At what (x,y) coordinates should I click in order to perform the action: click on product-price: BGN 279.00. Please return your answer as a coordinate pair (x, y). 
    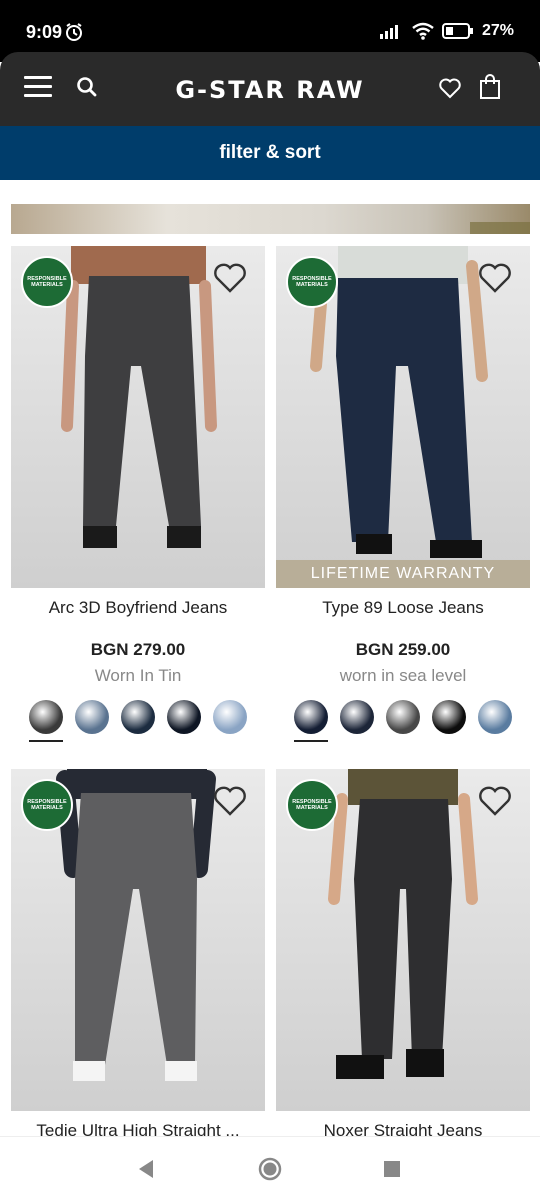
    Looking at the image, I should click on (138, 649).